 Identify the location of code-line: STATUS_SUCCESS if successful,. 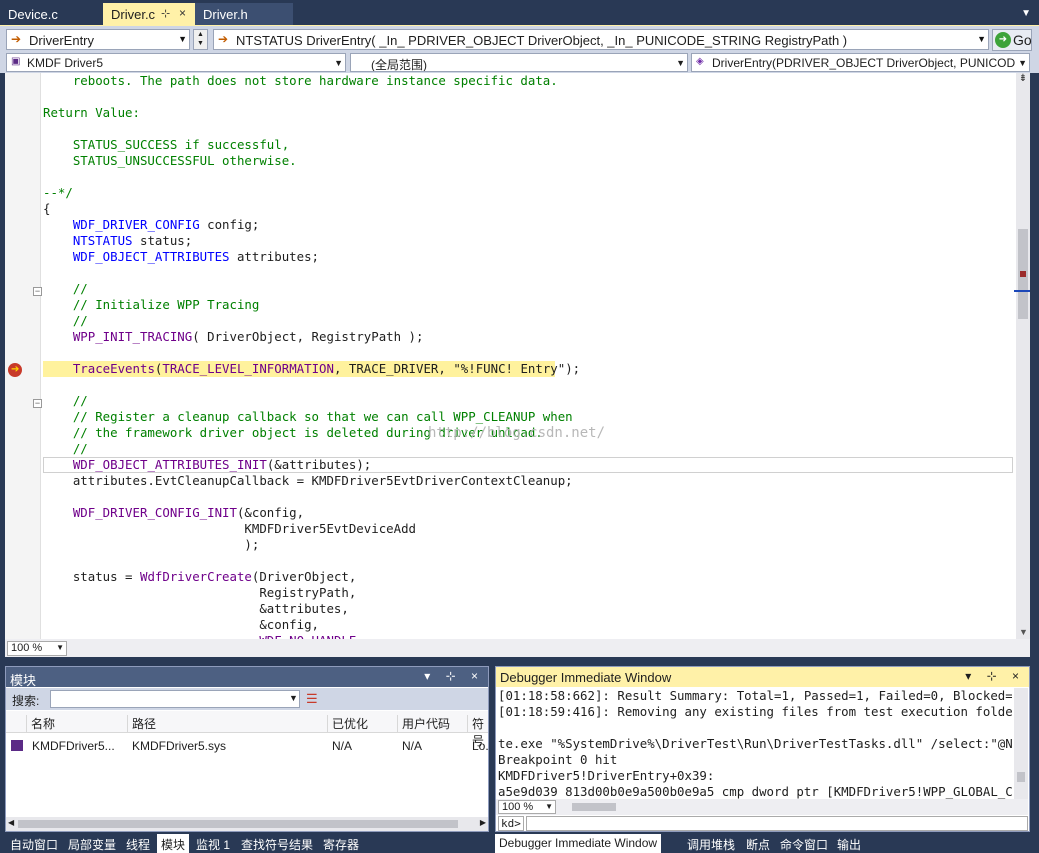
(166, 145).